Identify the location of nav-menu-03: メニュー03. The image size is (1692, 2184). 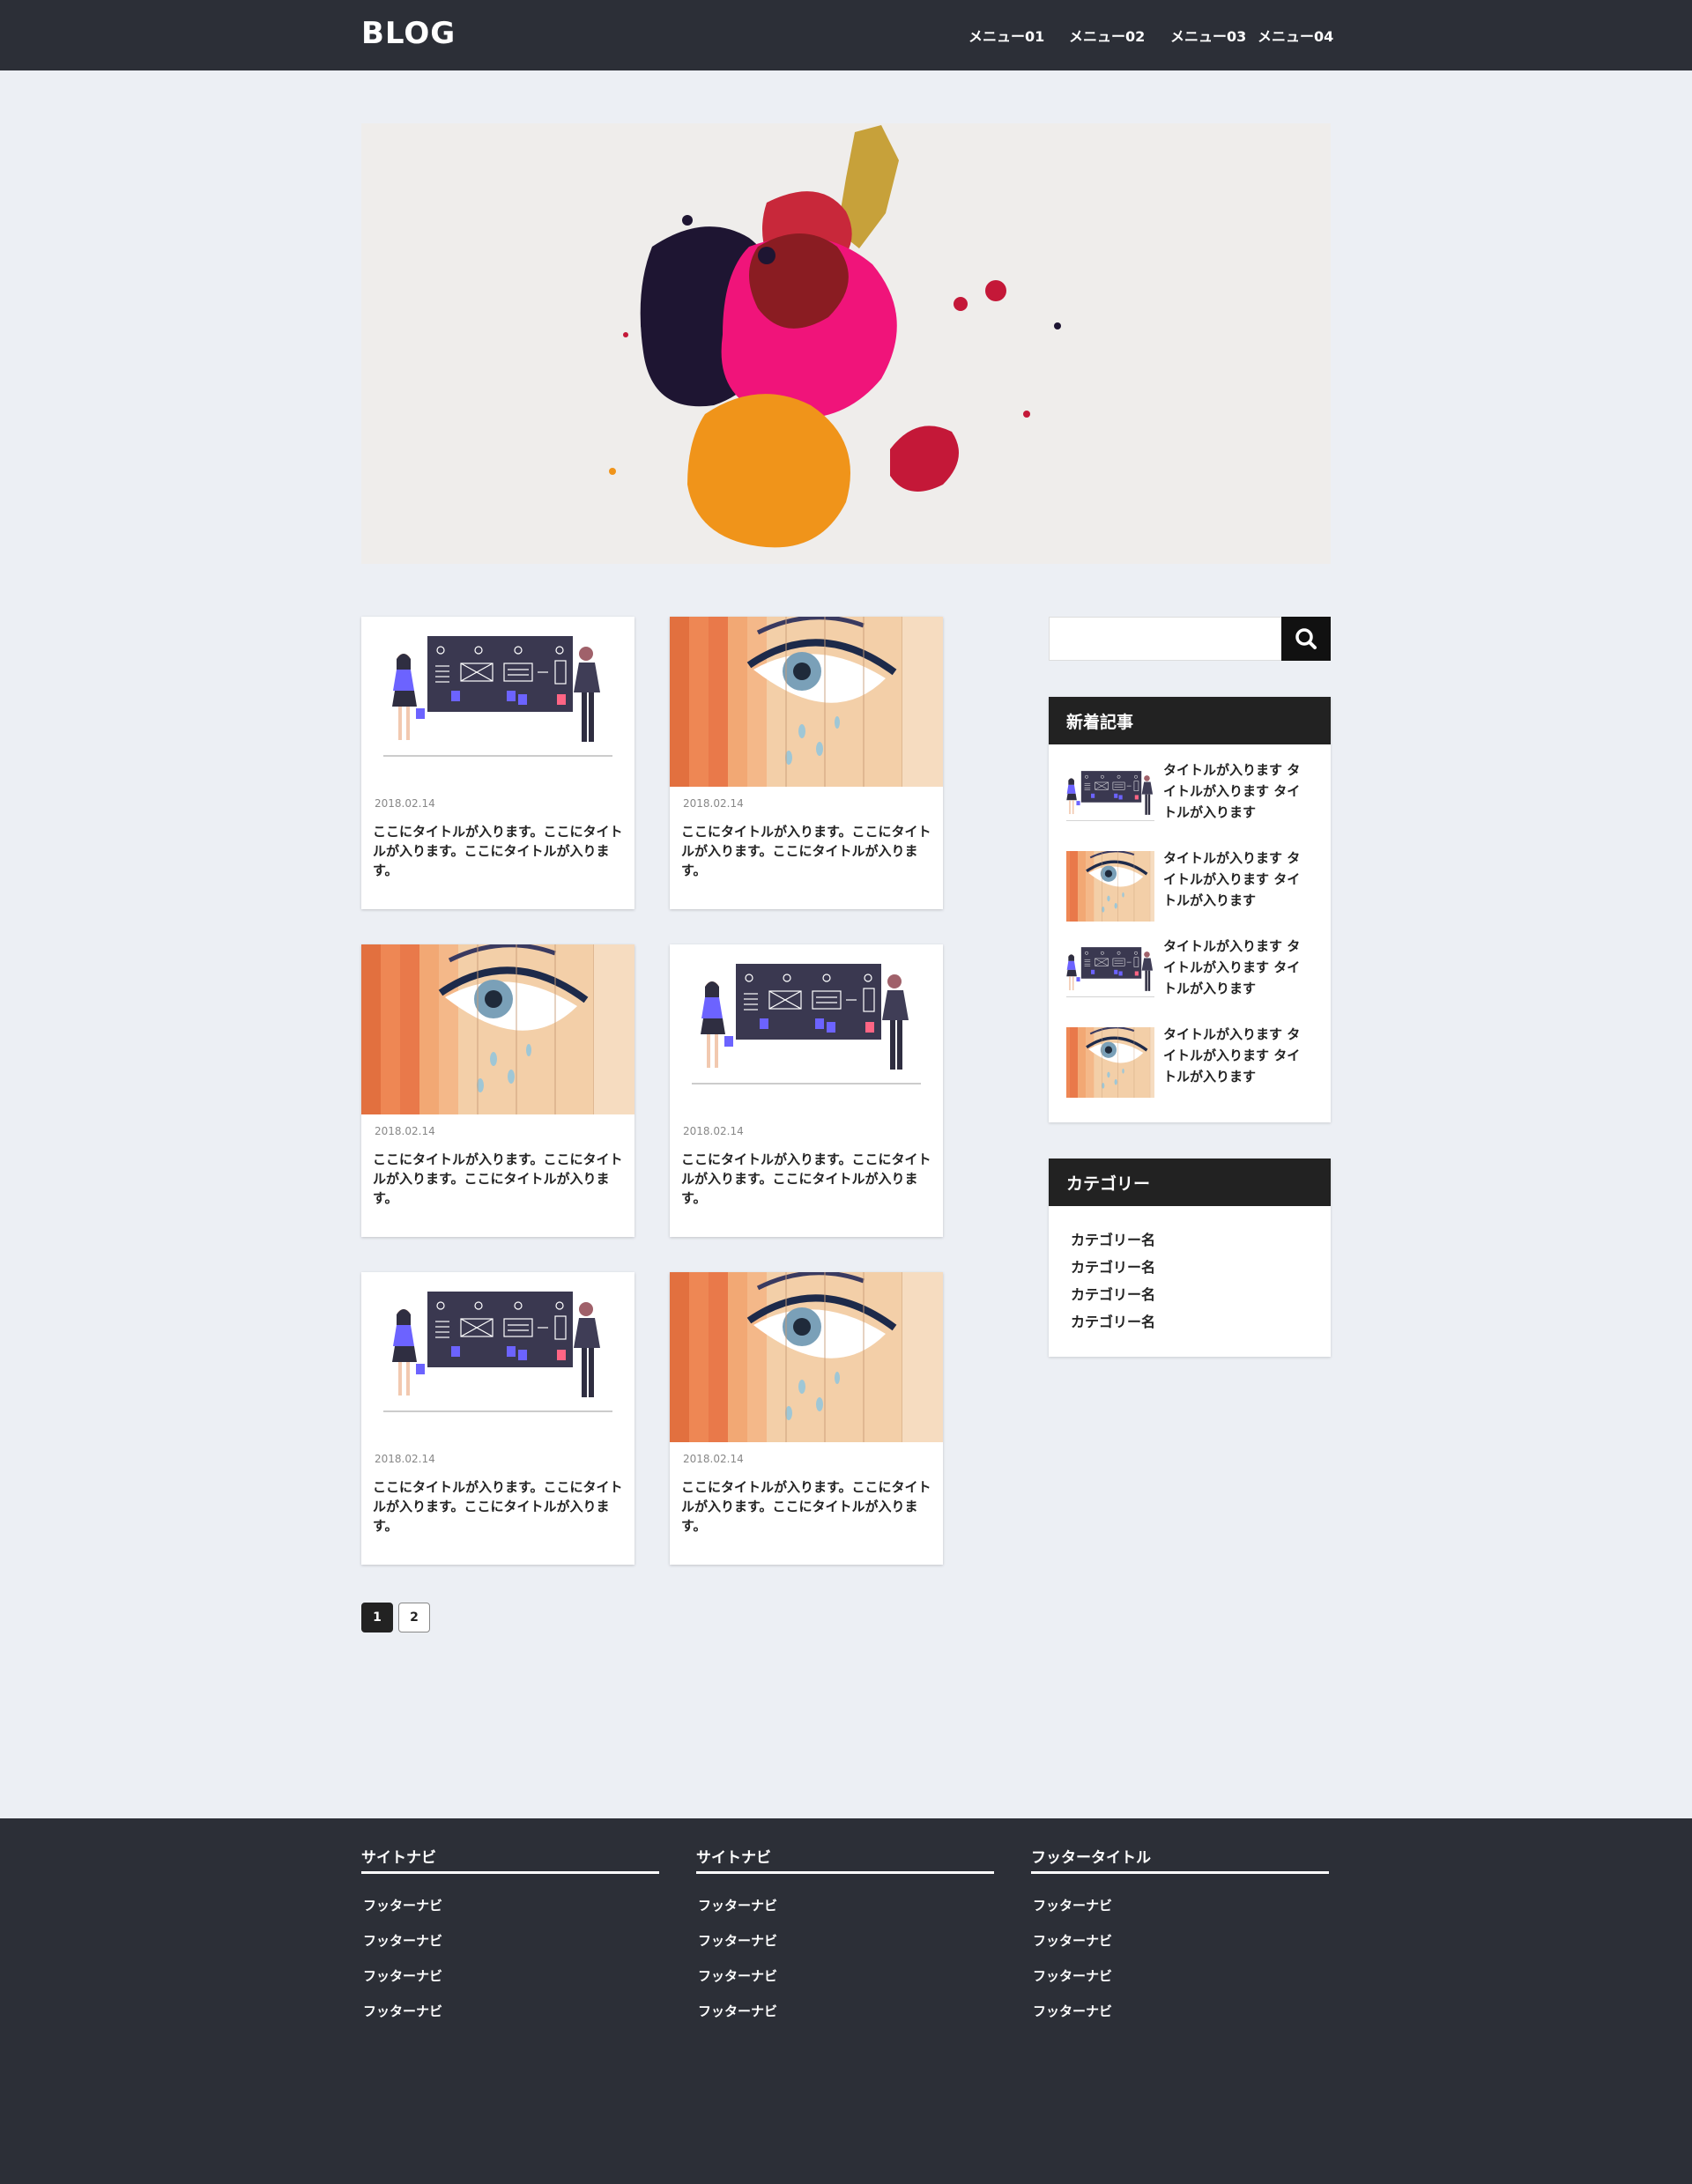
(1208, 35).